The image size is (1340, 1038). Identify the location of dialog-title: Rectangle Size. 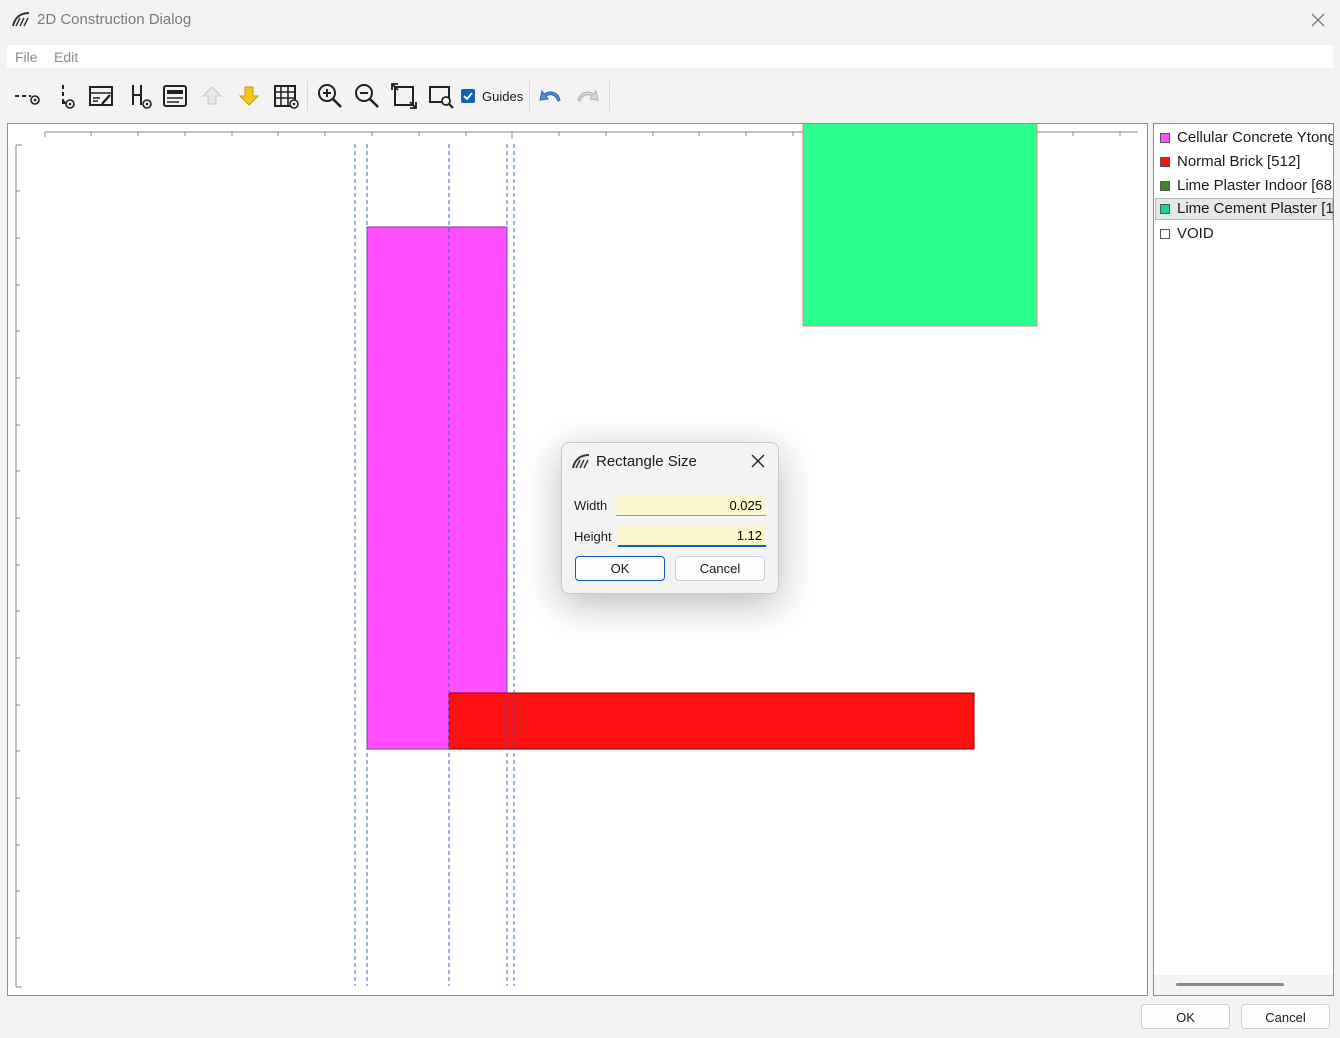
(646, 461).